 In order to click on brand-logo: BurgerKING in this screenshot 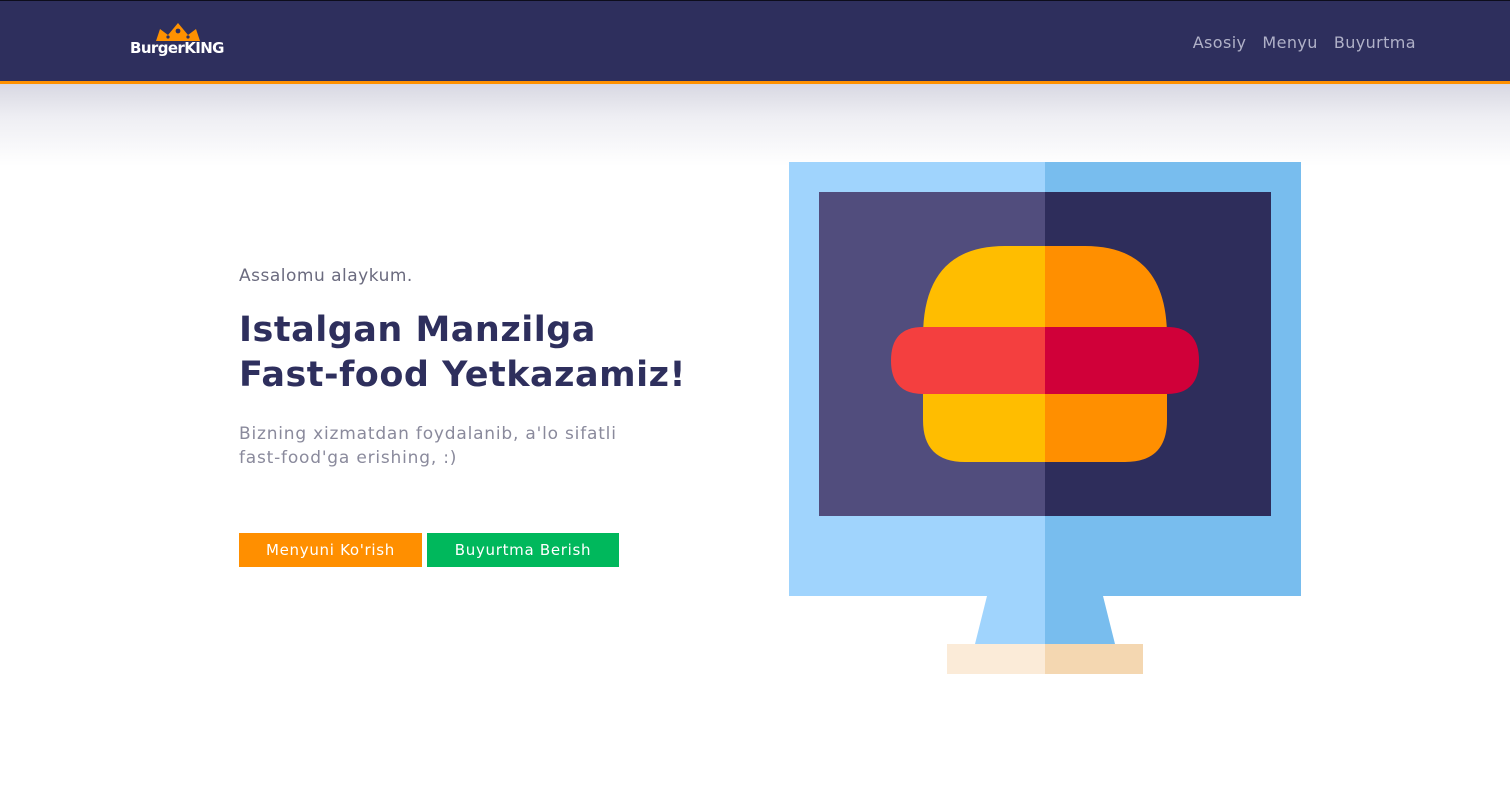, I will do `click(188, 42)`.